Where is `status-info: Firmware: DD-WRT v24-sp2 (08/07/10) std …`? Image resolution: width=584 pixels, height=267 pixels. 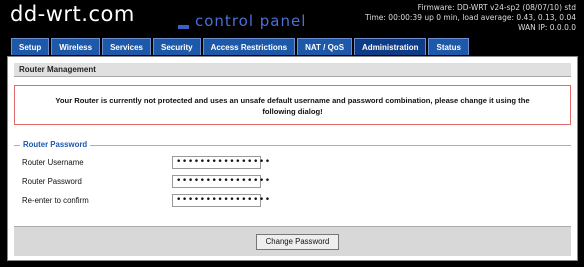
status-info: Firmware: DD-WRT v24-sp2 (08/07/10) std … is located at coordinates (470, 18).